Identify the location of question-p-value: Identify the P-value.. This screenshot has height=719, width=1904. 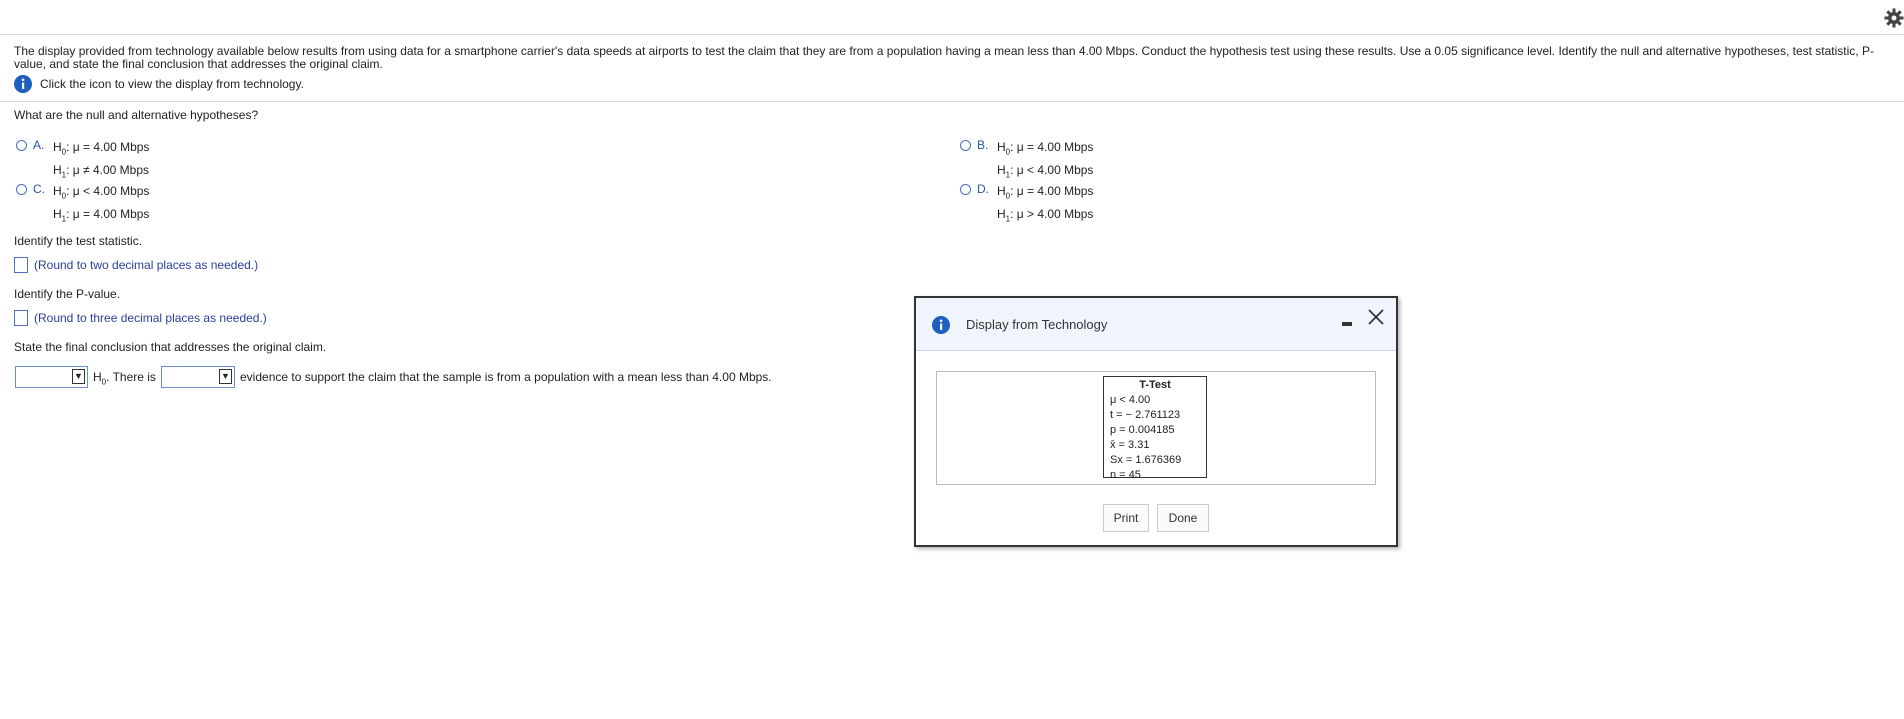
(67, 294).